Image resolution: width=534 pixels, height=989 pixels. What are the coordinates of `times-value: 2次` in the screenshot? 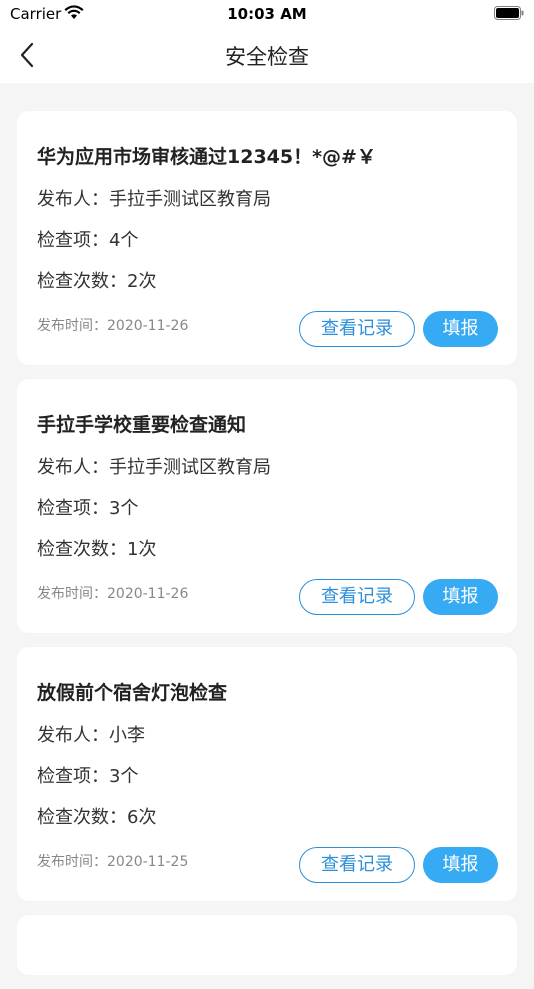 It's located at (142, 281).